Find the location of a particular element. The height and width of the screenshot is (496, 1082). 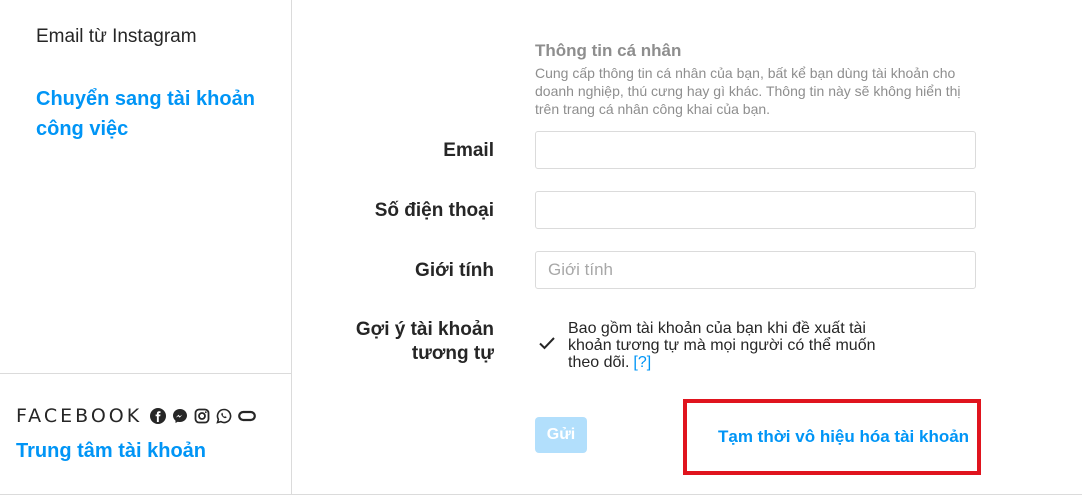

submit-button: Gửi is located at coordinates (561, 435).